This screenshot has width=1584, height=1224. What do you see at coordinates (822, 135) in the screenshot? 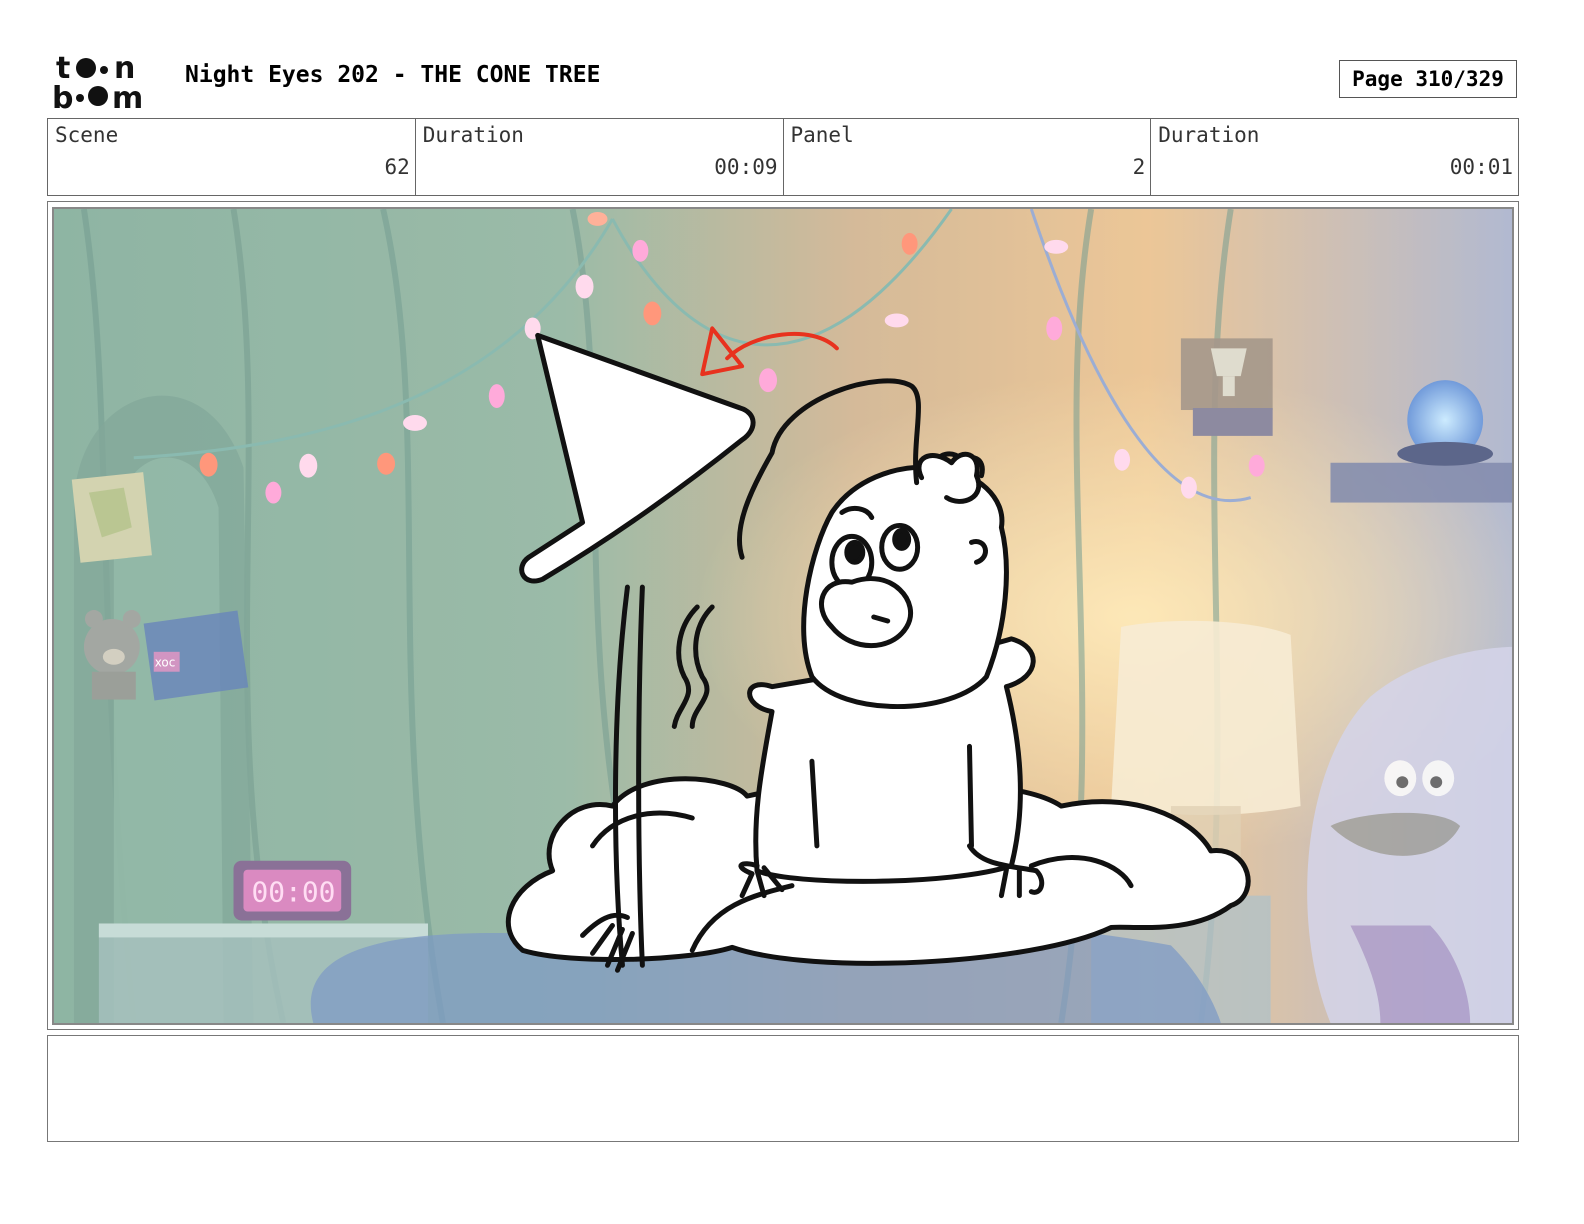
I see `panel-label: Panel` at bounding box center [822, 135].